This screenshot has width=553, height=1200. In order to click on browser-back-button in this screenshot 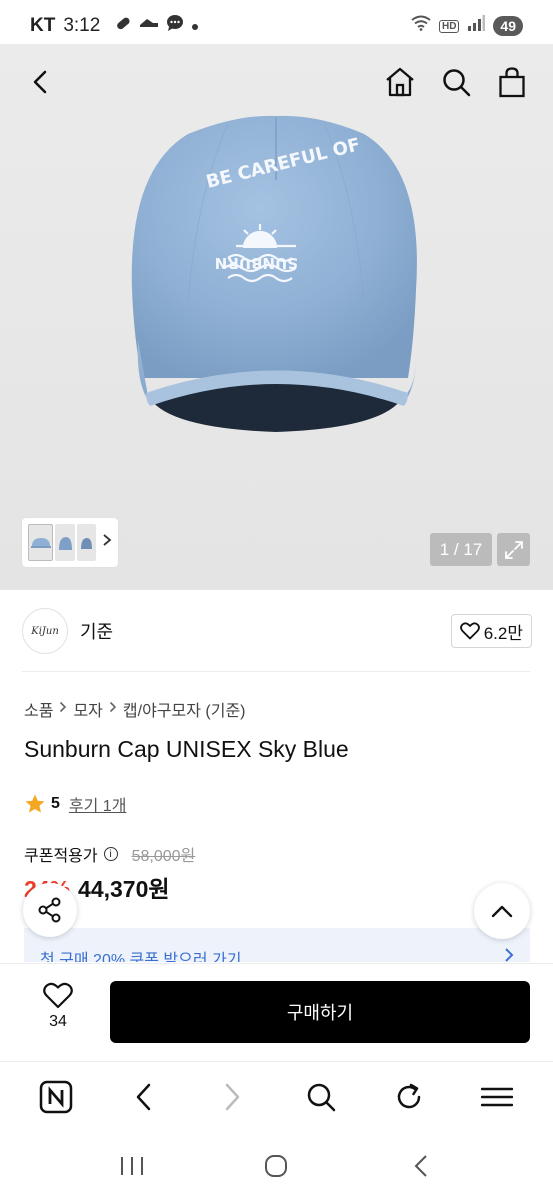, I will do `click(144, 1097)`.